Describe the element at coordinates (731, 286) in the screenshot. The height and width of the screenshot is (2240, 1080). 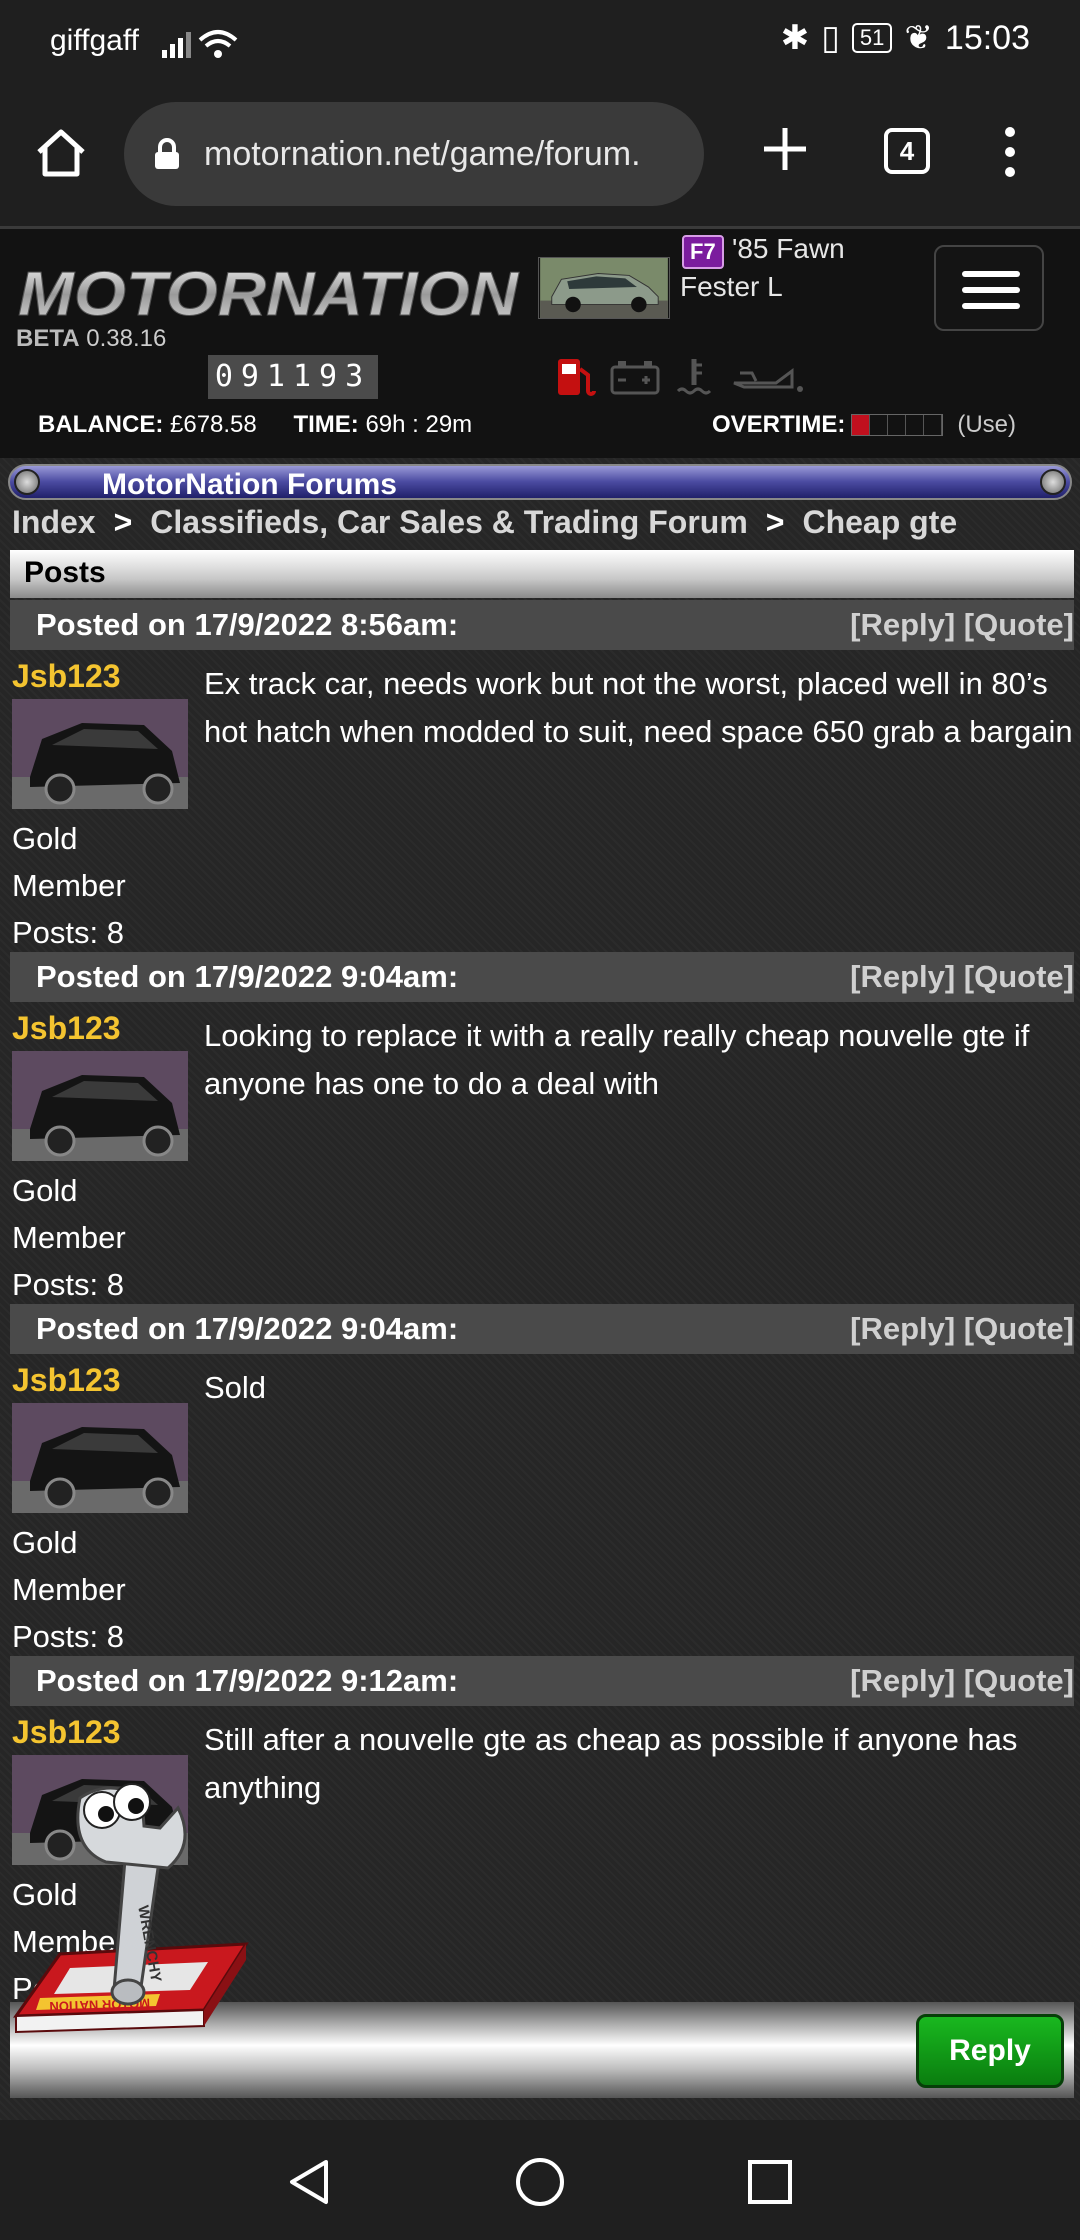
I see `car-owner: Fester L` at that location.